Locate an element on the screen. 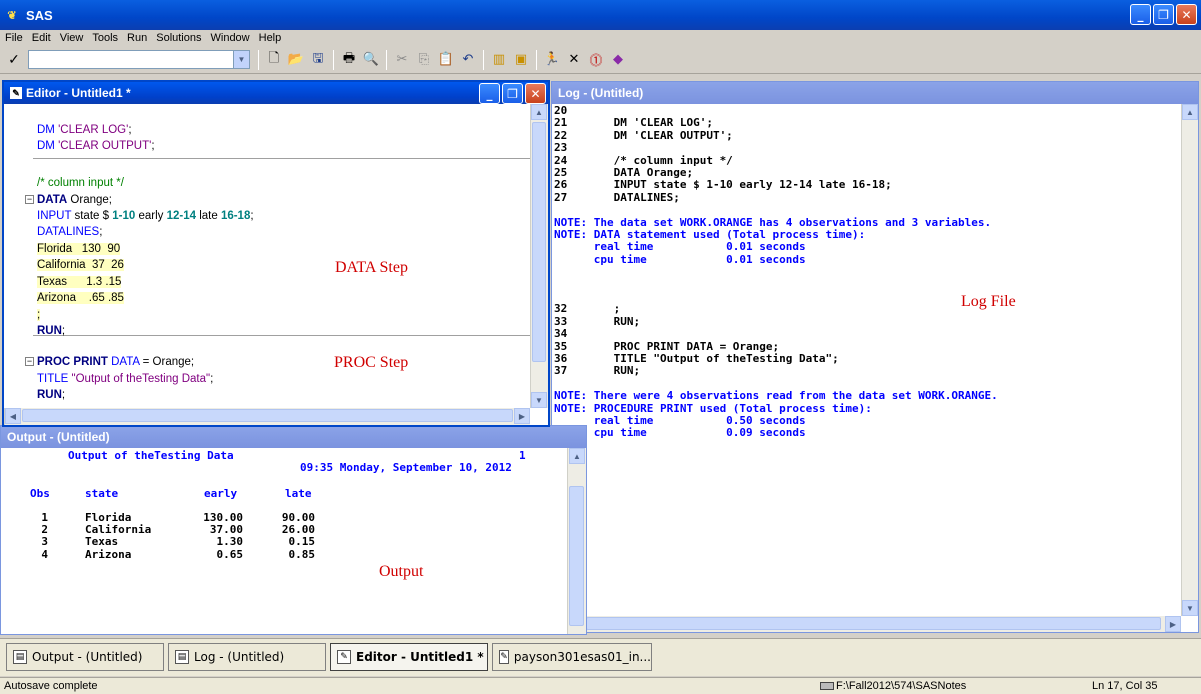  break-icon: ⓵ is located at coordinates (596, 60).